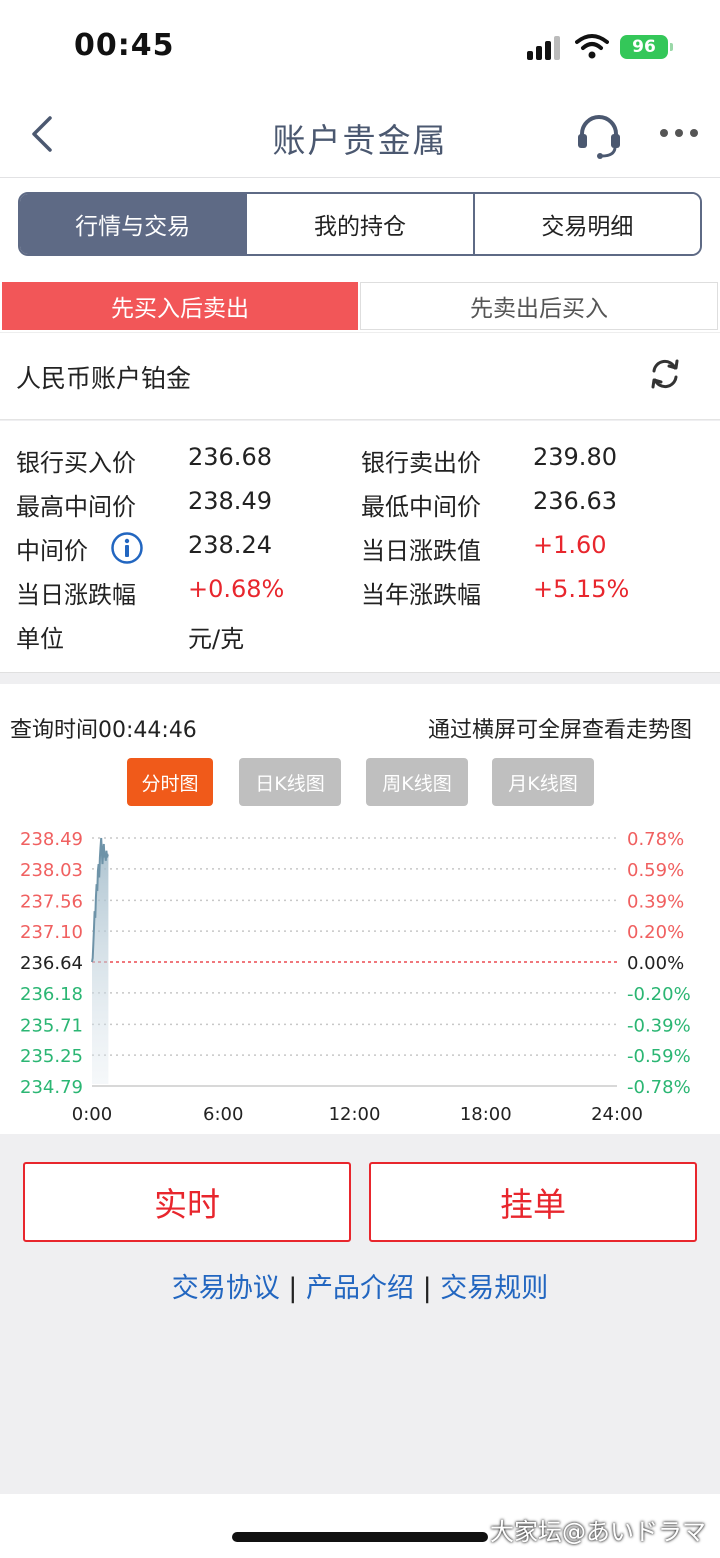  Describe the element at coordinates (592, 46) in the screenshot. I see `wifi-icon` at that location.